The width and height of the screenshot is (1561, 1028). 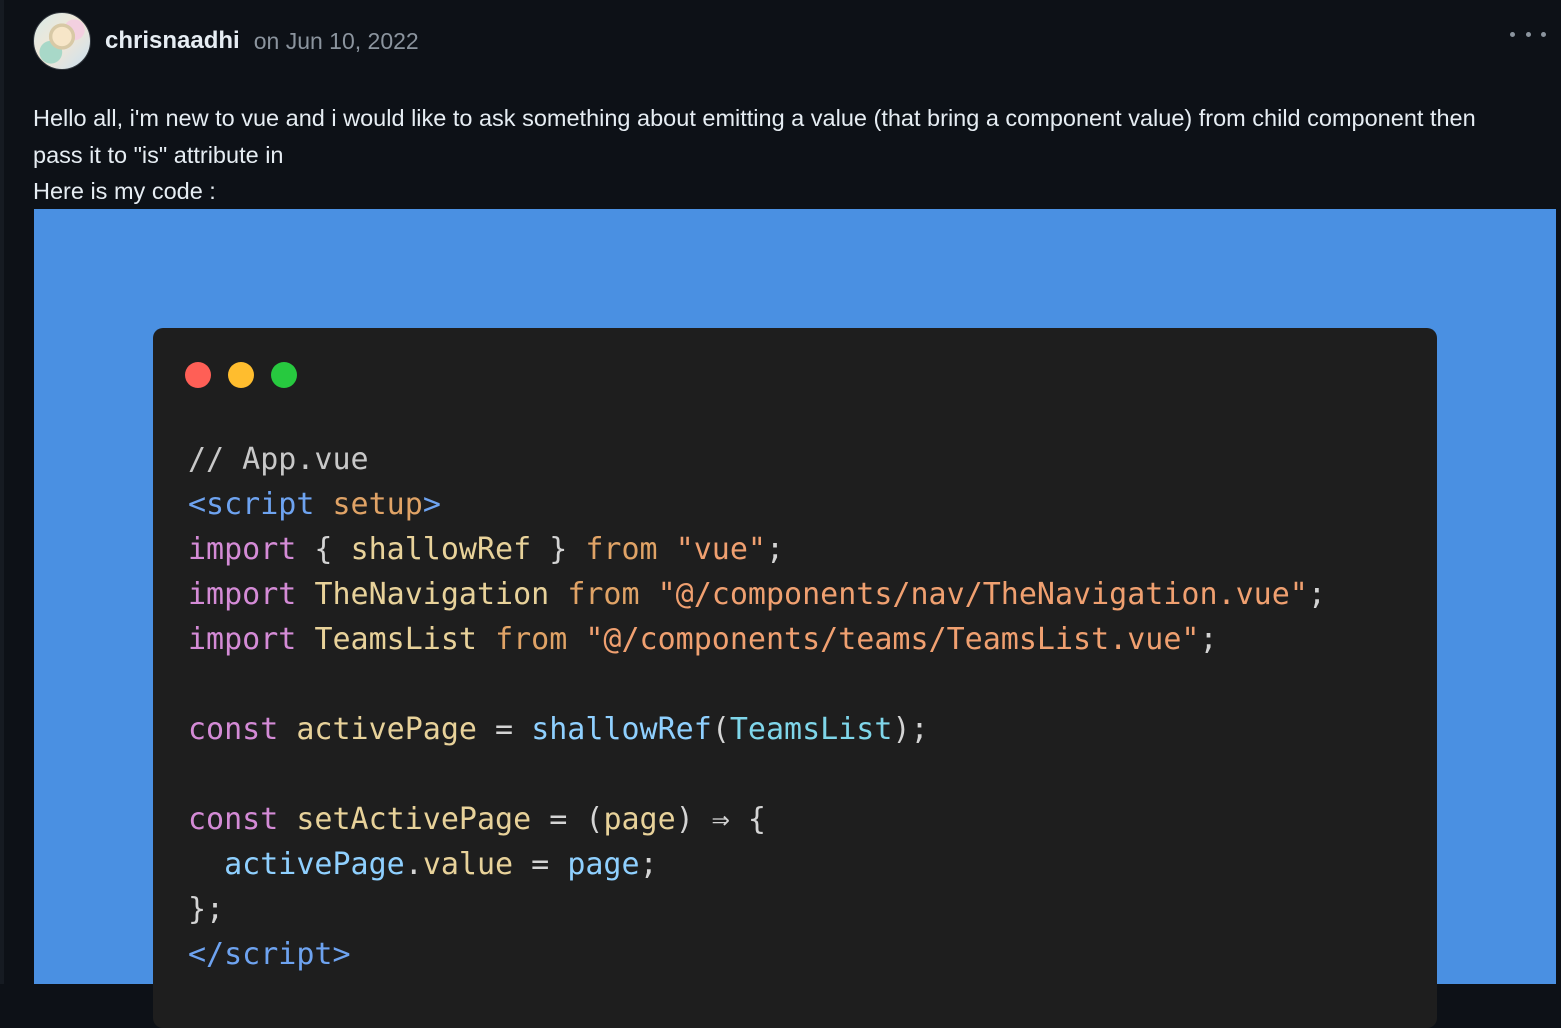 What do you see at coordinates (158, 154) in the screenshot?
I see `body-line: pass it to "is" attribute in` at bounding box center [158, 154].